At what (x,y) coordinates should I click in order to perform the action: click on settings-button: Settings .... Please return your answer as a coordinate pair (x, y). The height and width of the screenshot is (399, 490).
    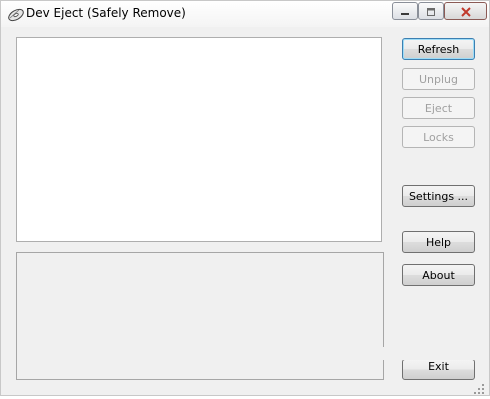
    Looking at the image, I should click on (438, 196).